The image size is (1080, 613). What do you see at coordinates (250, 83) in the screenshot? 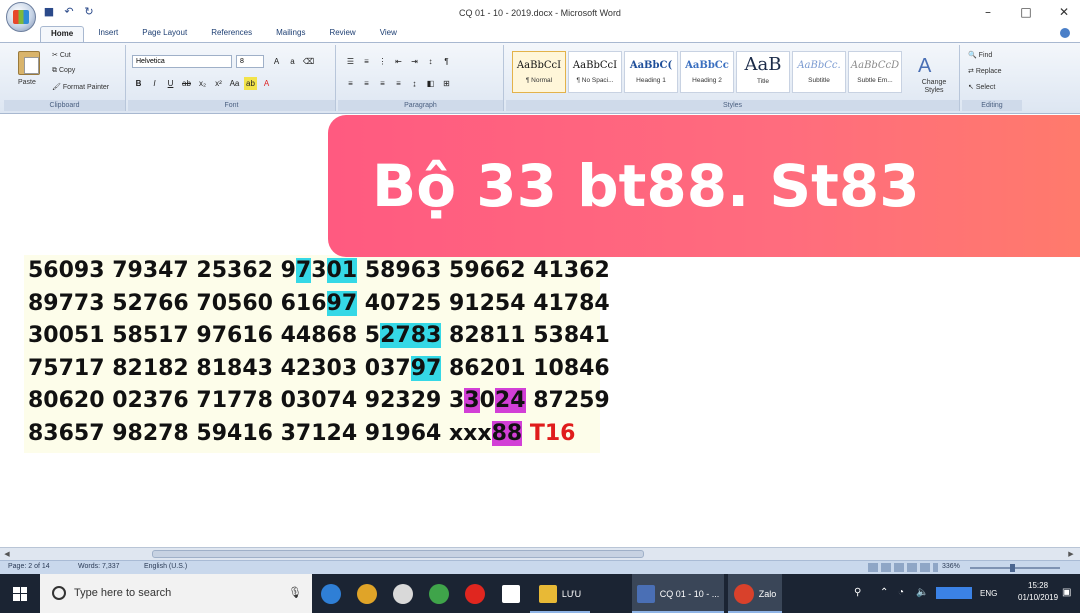
I see `highlight-icon: ab` at bounding box center [250, 83].